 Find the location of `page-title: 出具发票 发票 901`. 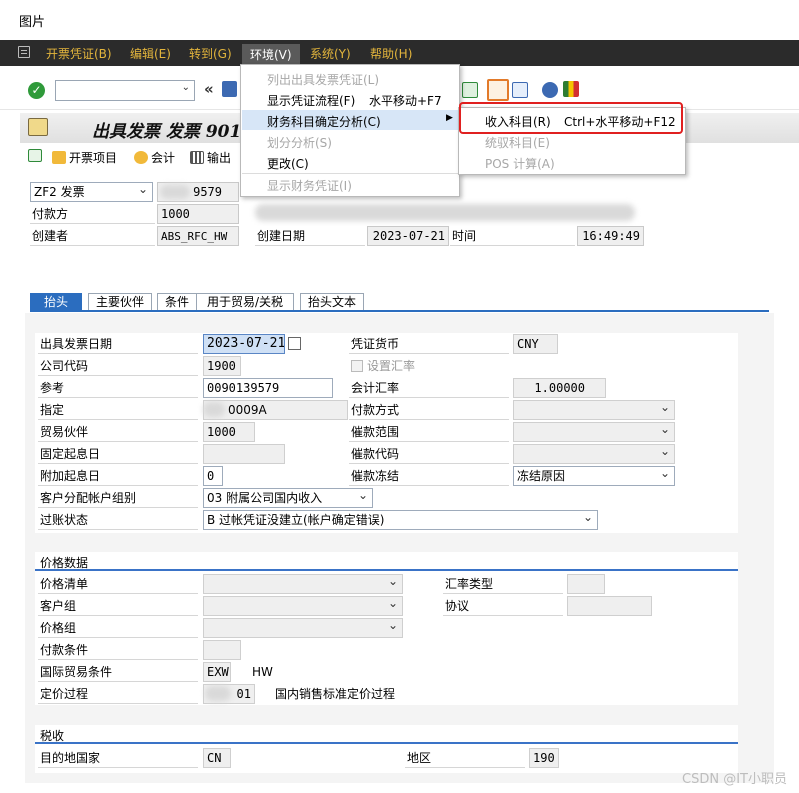

page-title: 出具发票 发票 901 is located at coordinates (167, 132).